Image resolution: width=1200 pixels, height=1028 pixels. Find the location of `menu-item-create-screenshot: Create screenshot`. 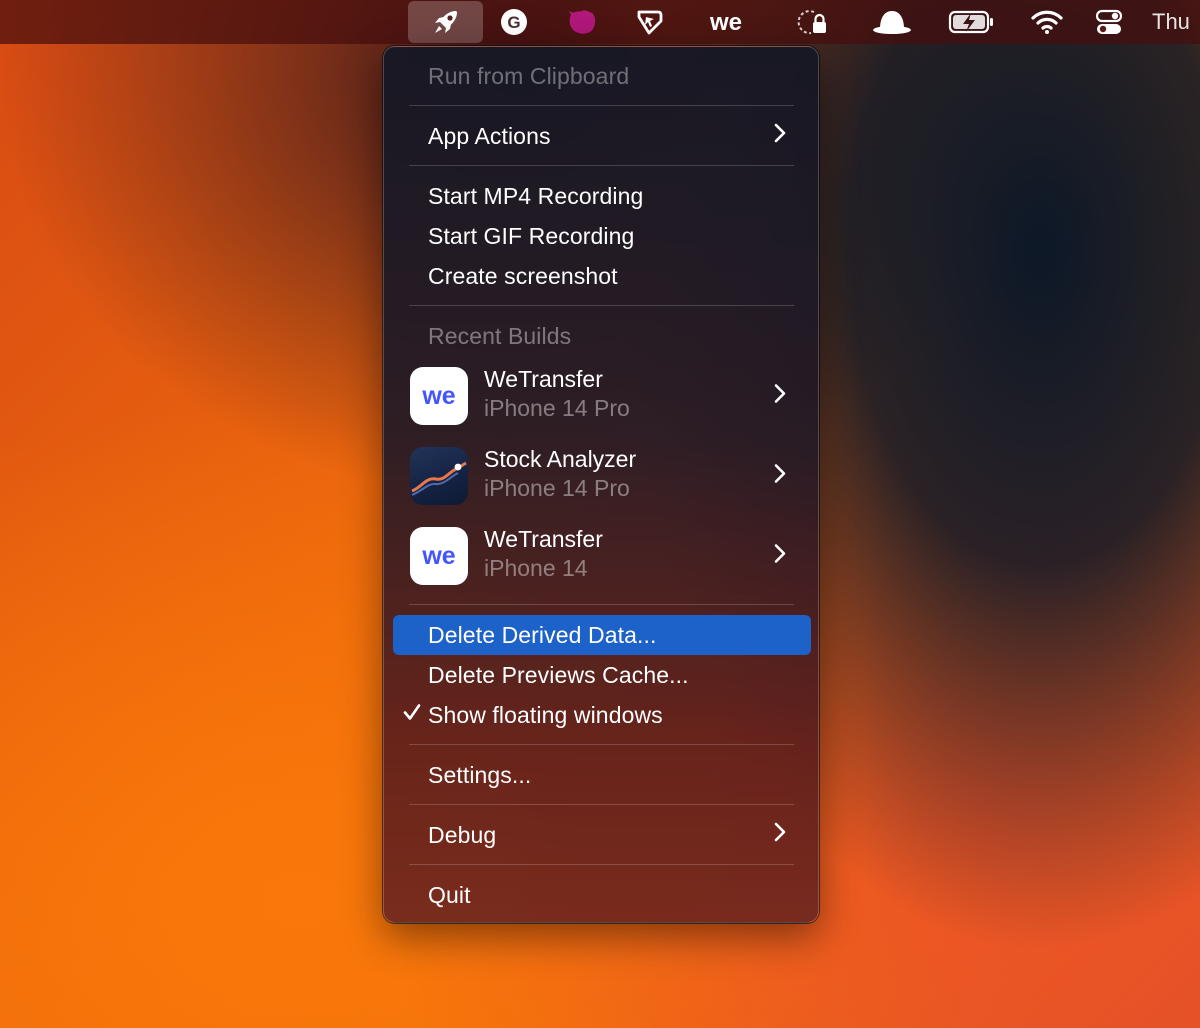

menu-item-create-screenshot: Create screenshot is located at coordinates (602, 276).